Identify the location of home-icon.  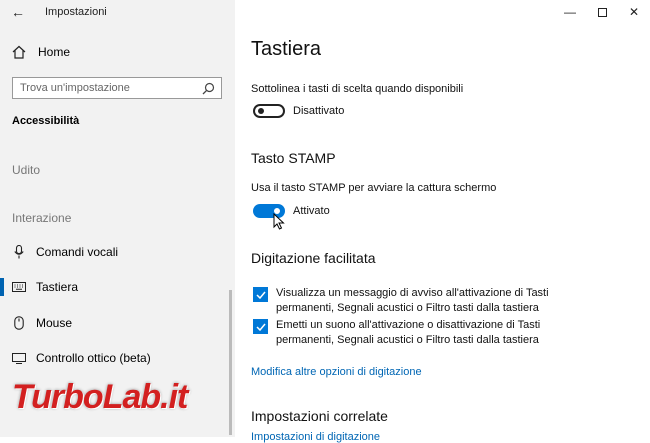
(19, 52).